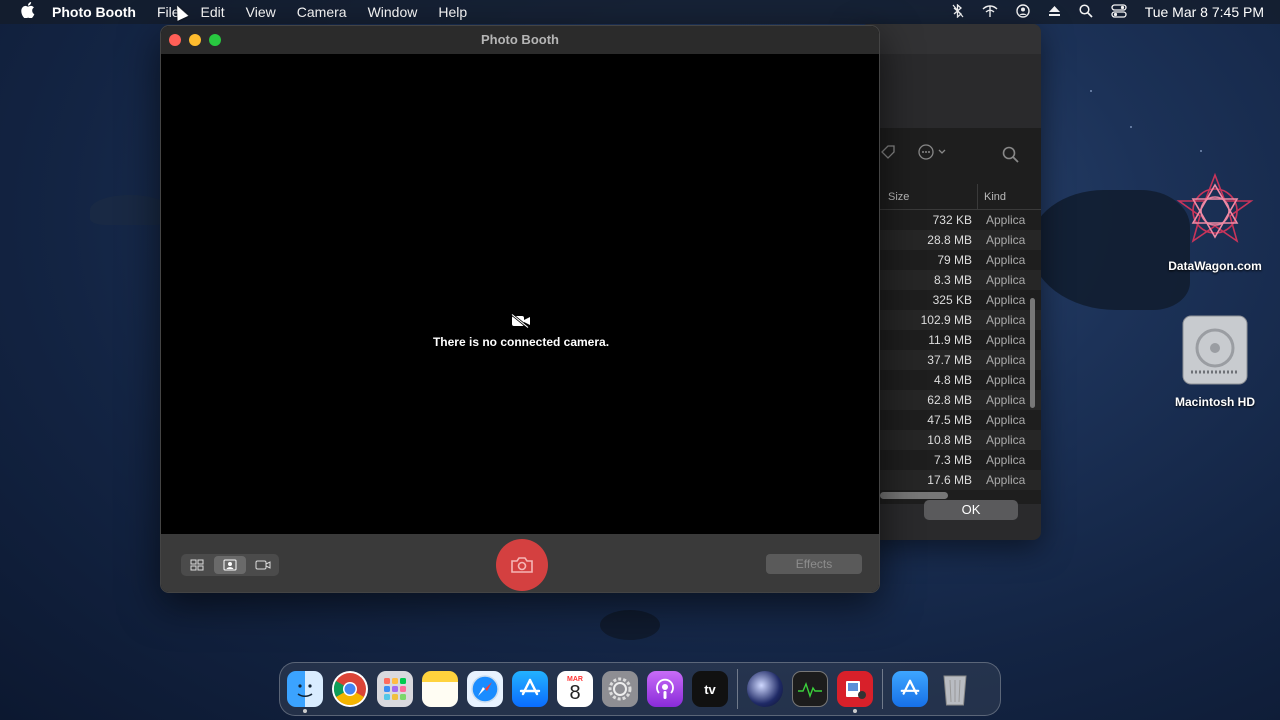  Describe the element at coordinates (322, 12) in the screenshot. I see `menu-camera: Camera` at that location.